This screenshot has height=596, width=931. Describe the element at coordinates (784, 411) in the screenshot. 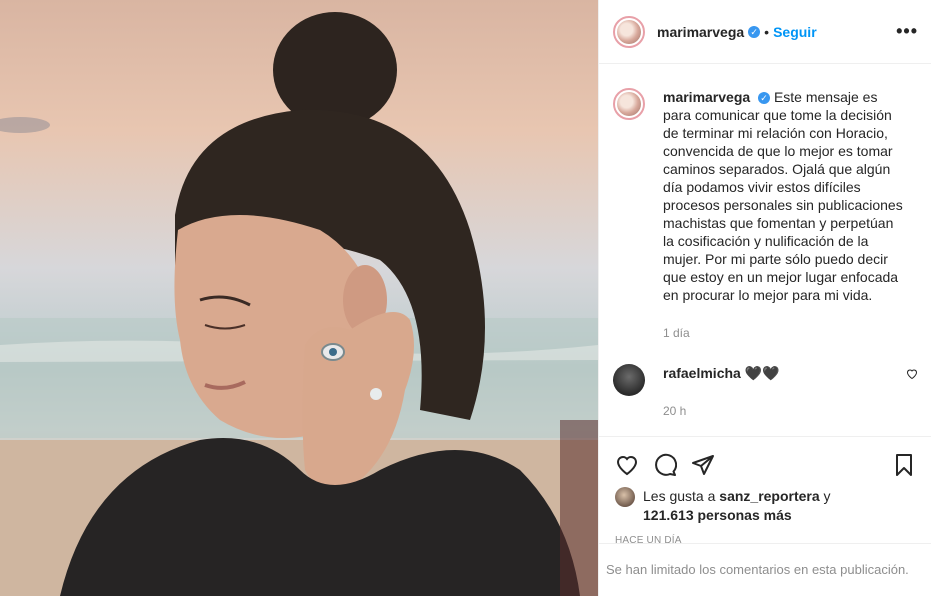

I see `comment-time: 20 h` at that location.